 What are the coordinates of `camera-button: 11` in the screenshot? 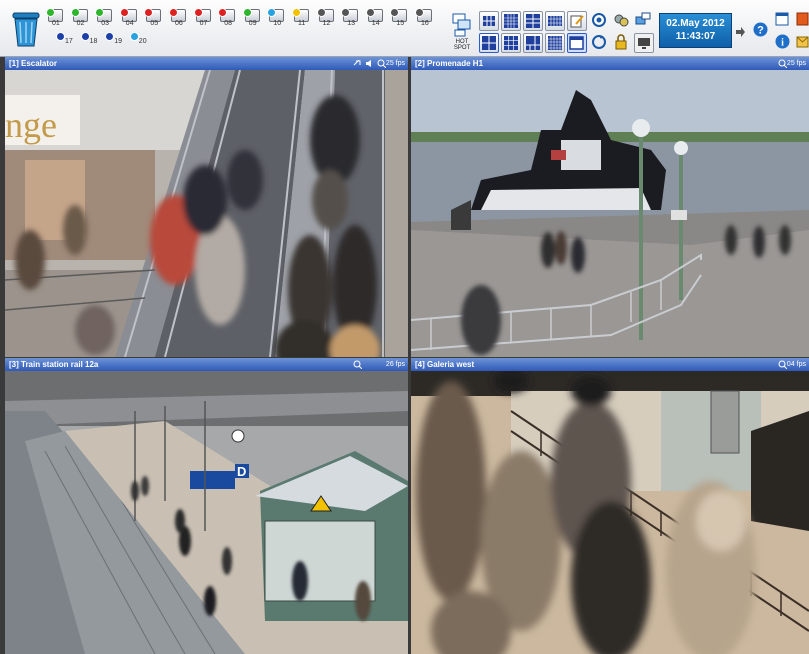 It's located at (304, 19).